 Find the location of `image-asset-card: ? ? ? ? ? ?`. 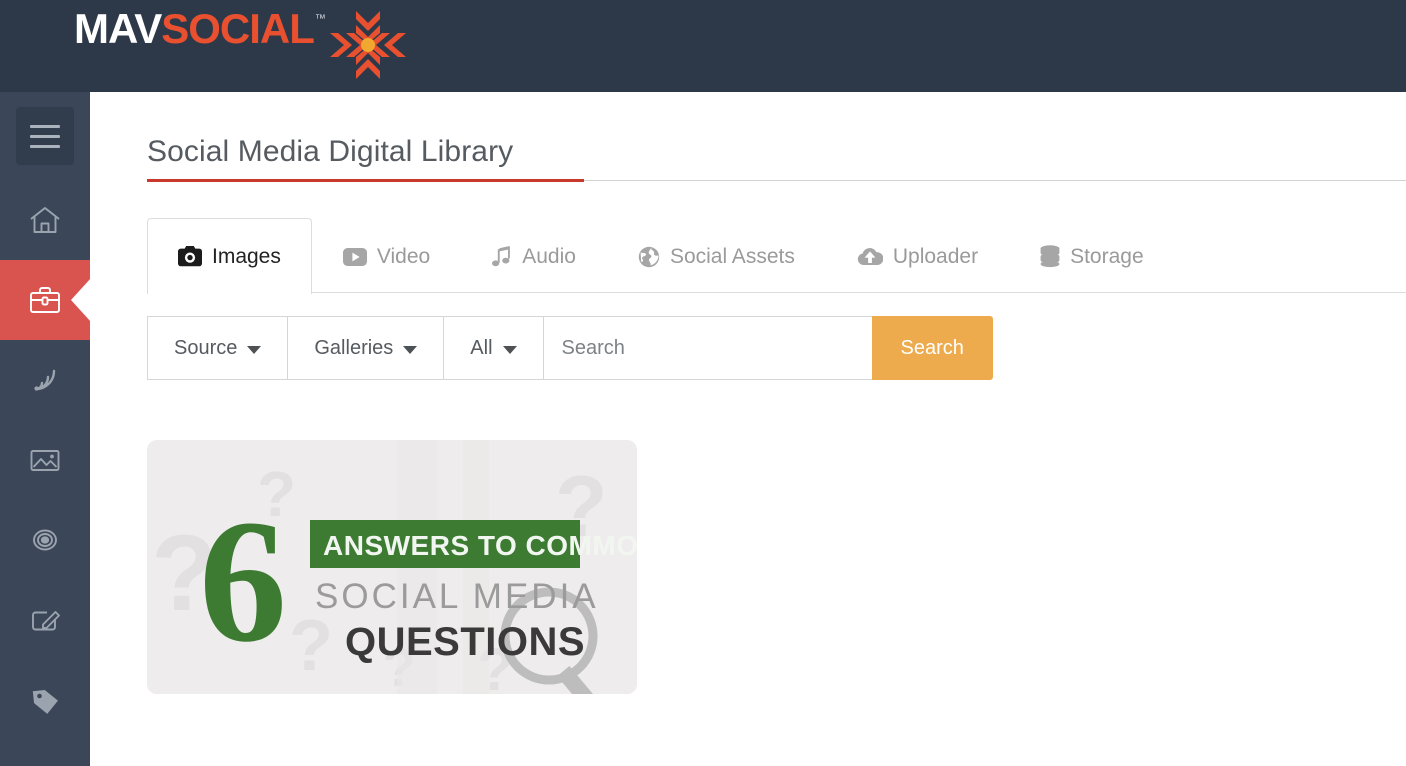

image-asset-card: ? ? ? ? ? ? is located at coordinates (392, 567).